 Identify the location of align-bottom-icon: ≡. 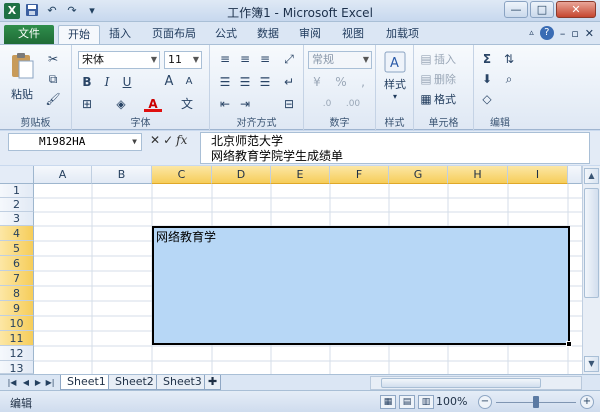
(265, 59).